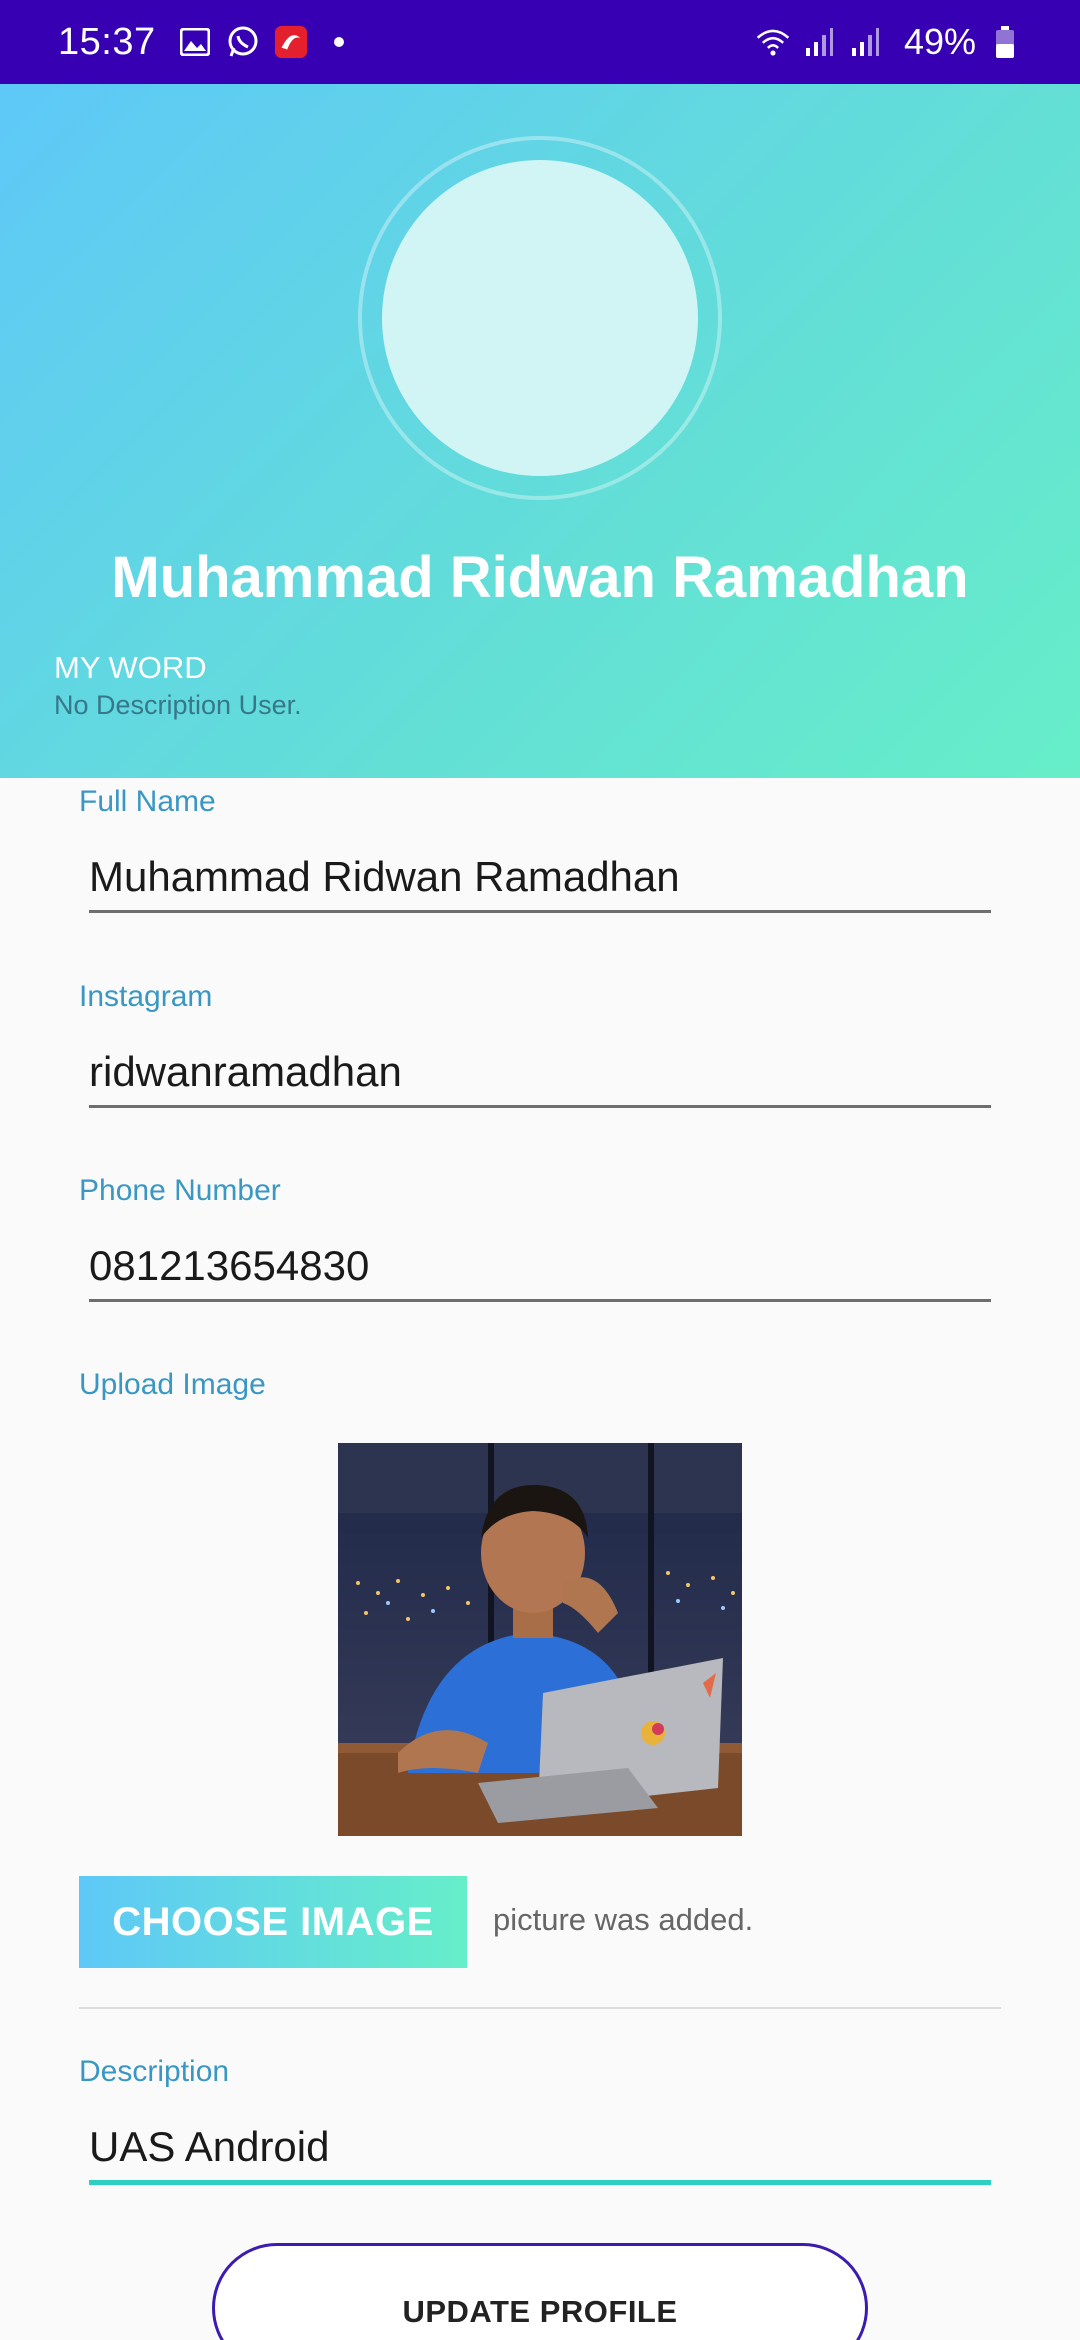 The image size is (1080, 2340). Describe the element at coordinates (540, 911) in the screenshot. I see `full-name-underline` at that location.